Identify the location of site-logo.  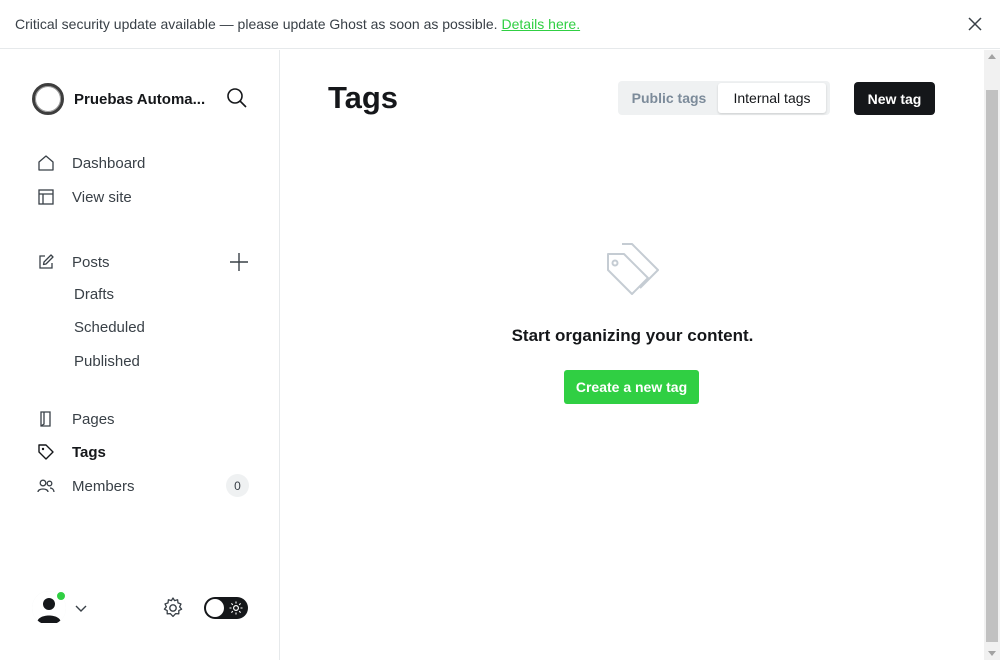
(48, 99).